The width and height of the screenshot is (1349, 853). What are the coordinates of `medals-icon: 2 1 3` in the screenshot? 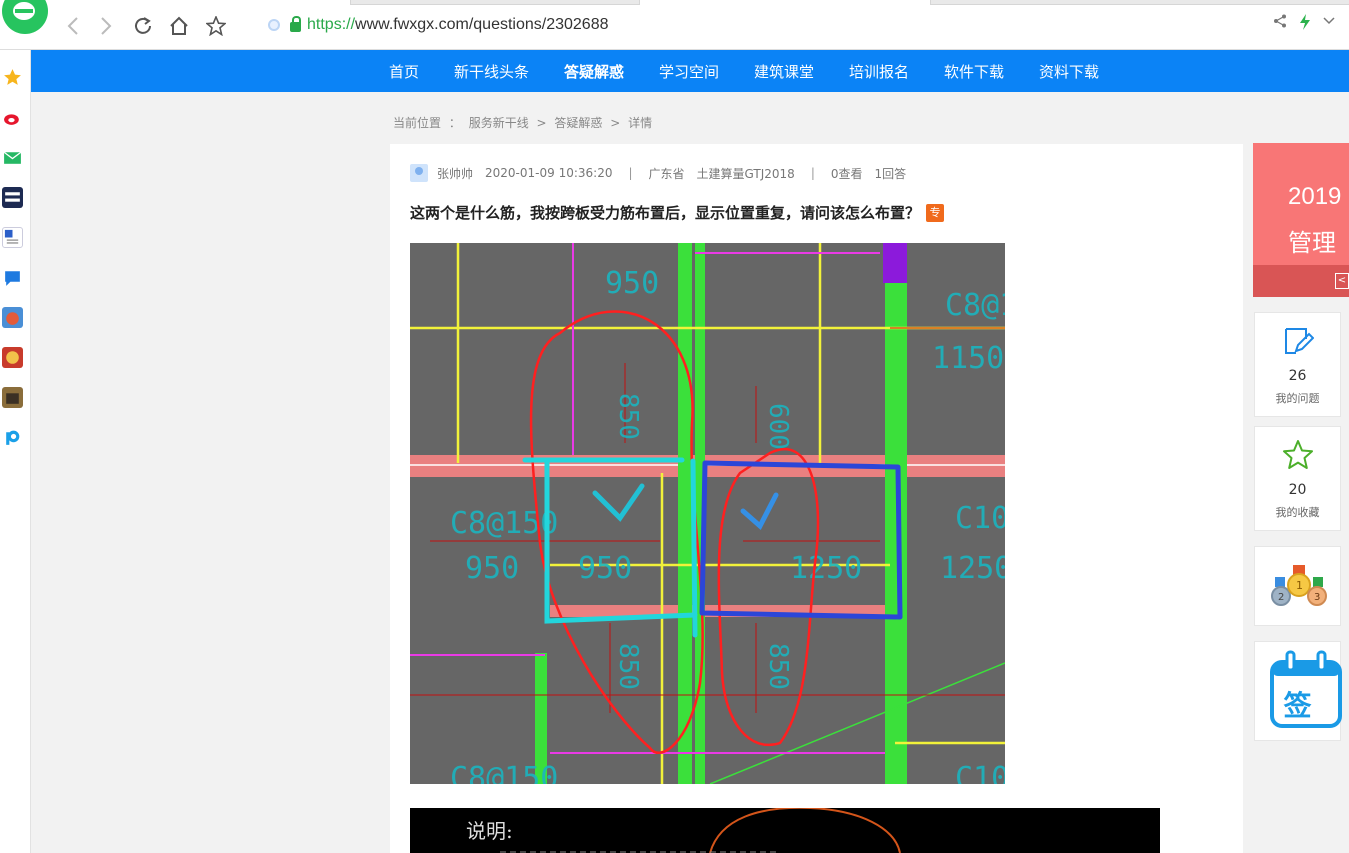 It's located at (1299, 588).